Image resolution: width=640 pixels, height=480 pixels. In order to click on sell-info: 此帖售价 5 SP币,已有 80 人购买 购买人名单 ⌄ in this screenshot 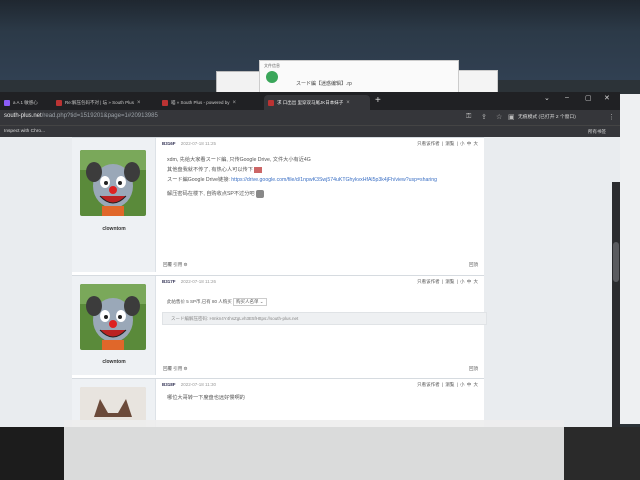, I will do `click(242, 303)`.